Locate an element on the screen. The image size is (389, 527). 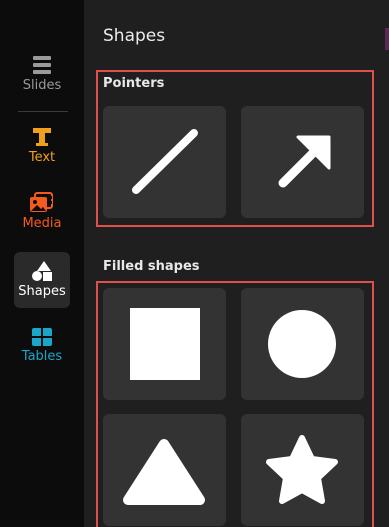
triangle-icon is located at coordinates (164, 472).